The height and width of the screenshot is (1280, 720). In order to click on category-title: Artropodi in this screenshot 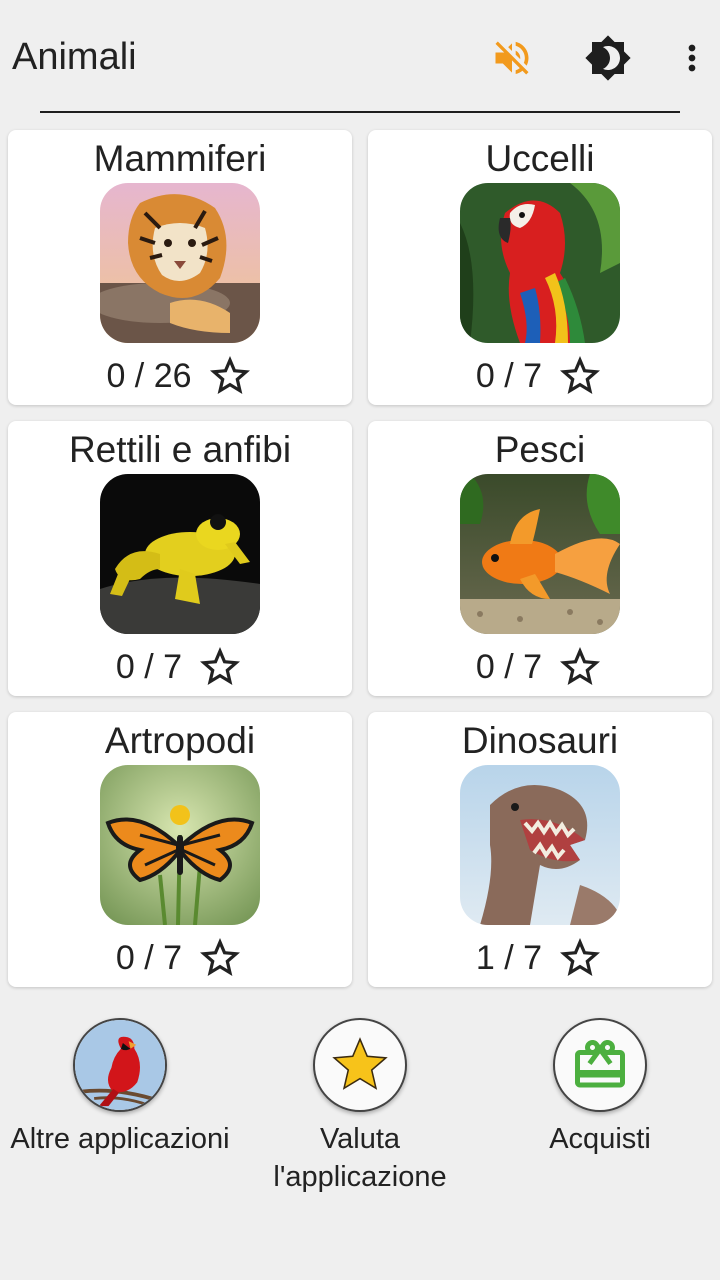, I will do `click(180, 740)`.